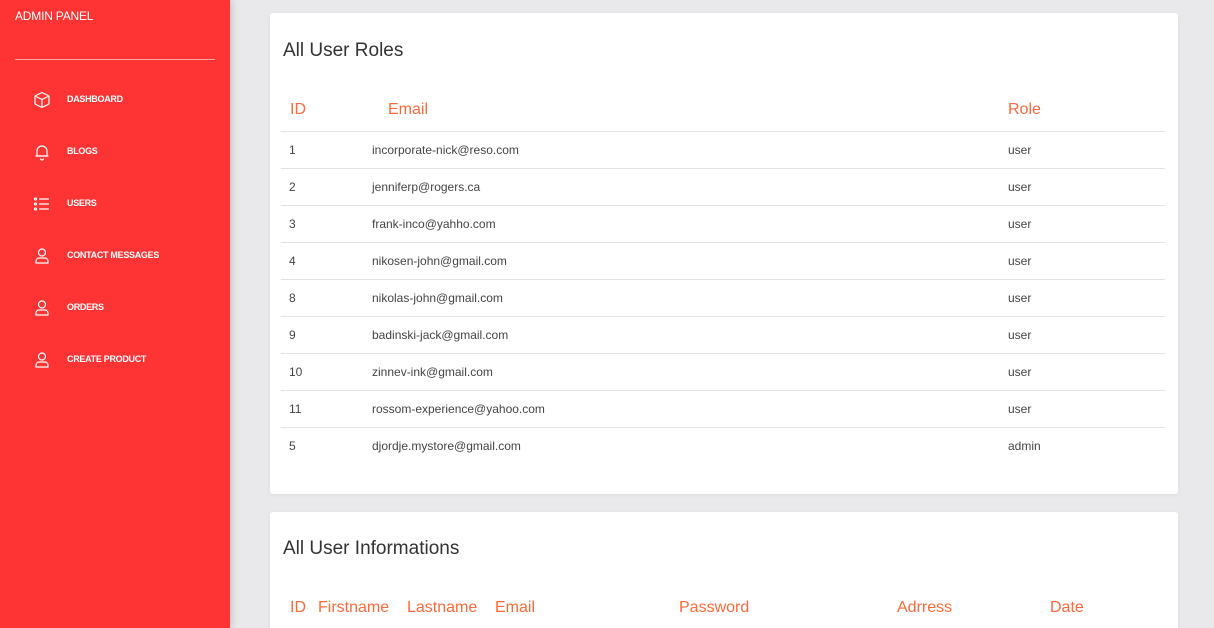 Image resolution: width=1214 pixels, height=628 pixels. Describe the element at coordinates (82, 203) in the screenshot. I see `sidebar-item-label: USERS` at that location.